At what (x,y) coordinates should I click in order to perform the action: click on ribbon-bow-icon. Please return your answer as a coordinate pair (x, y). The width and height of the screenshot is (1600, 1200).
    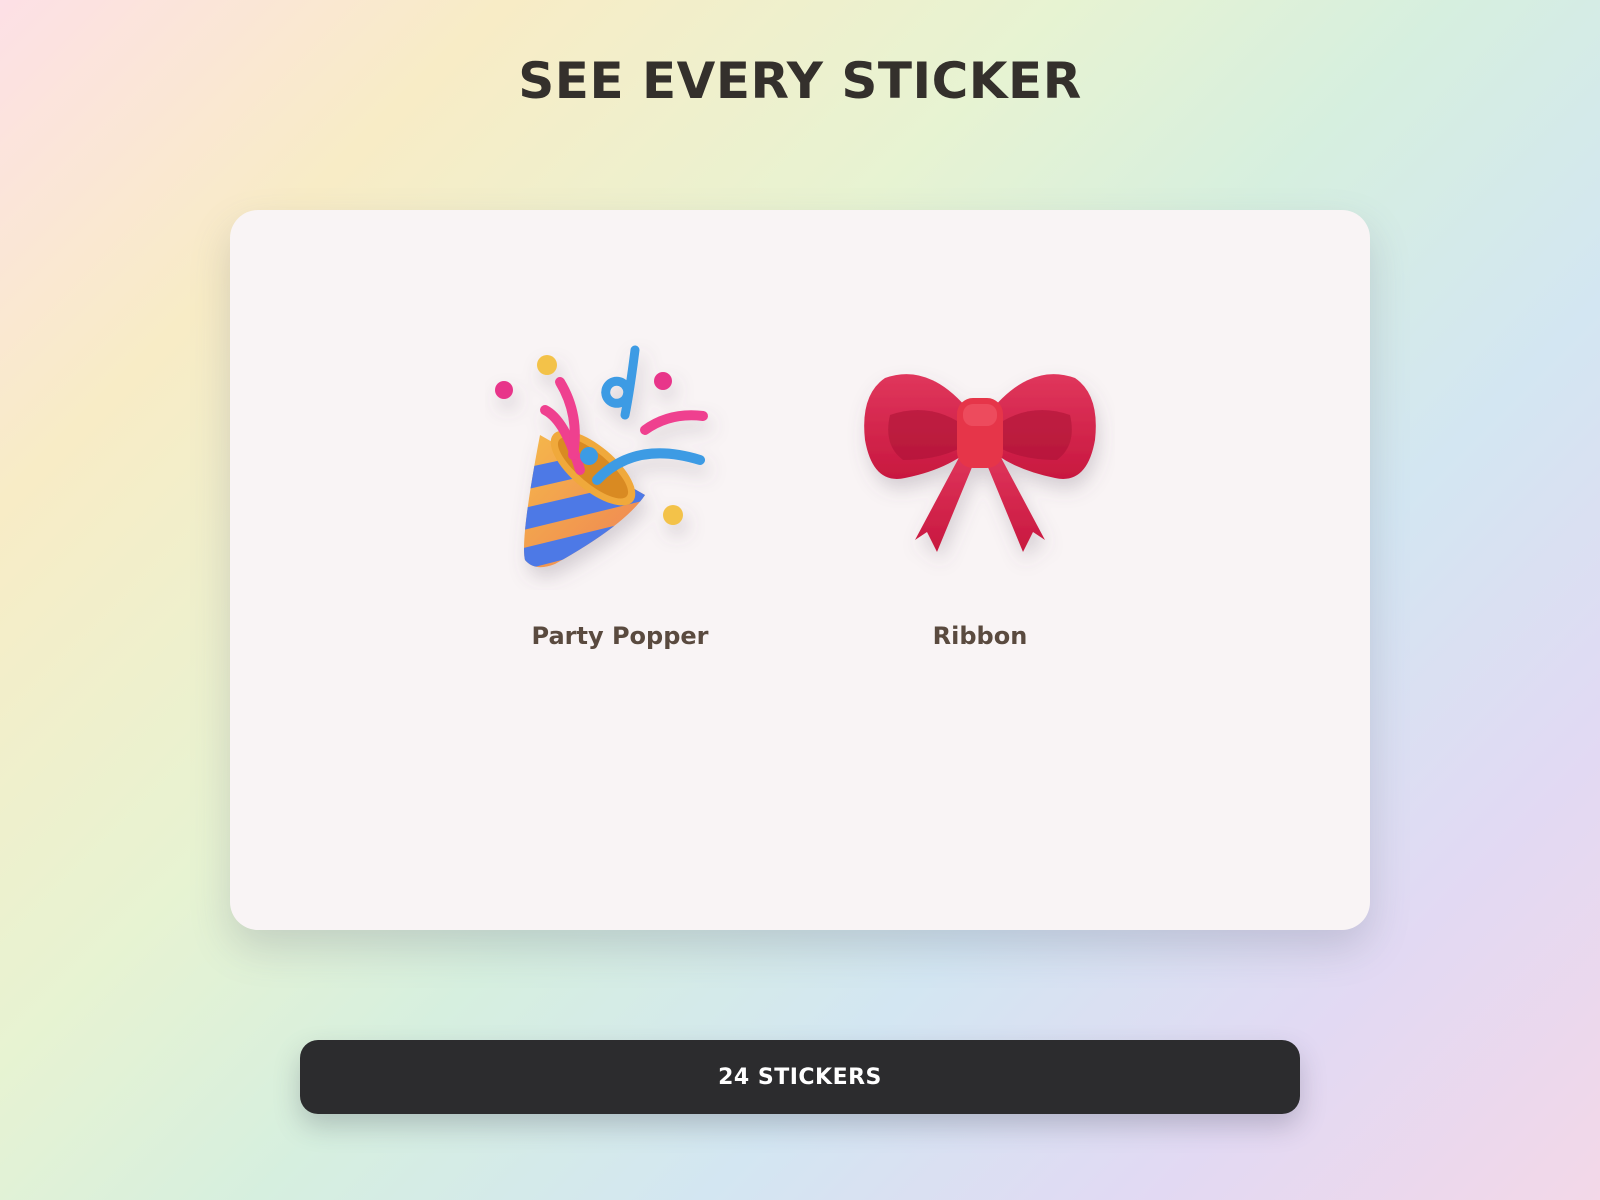
    Looking at the image, I should click on (980, 463).